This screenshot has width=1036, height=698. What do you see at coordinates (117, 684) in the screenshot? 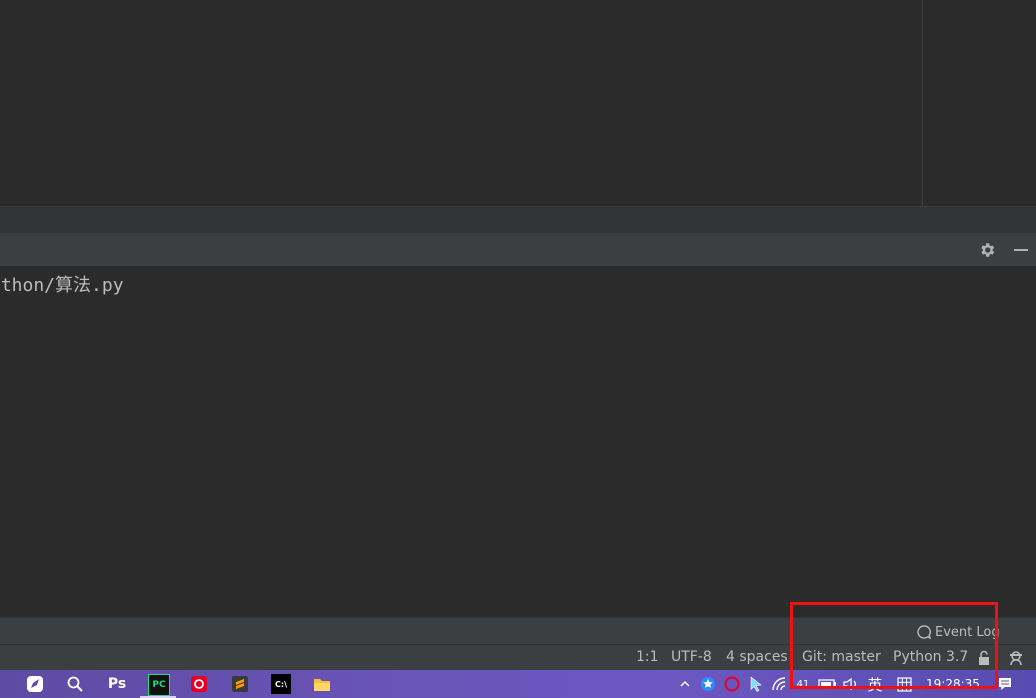
I see `photoshop-app-icon: Ps` at bounding box center [117, 684].